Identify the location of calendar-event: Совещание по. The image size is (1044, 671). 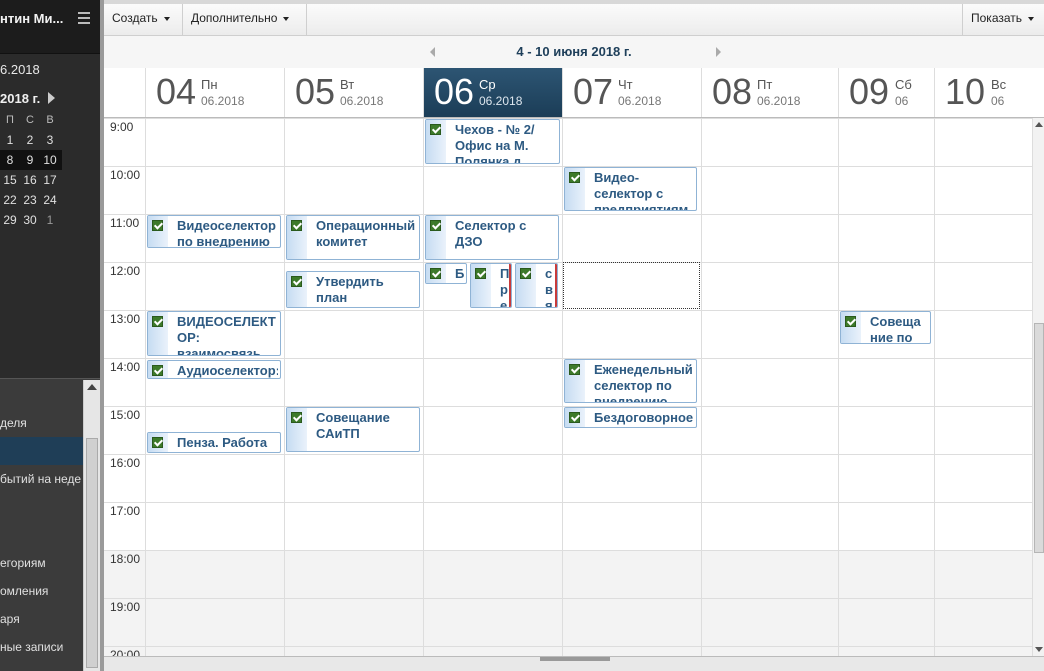
(885, 327).